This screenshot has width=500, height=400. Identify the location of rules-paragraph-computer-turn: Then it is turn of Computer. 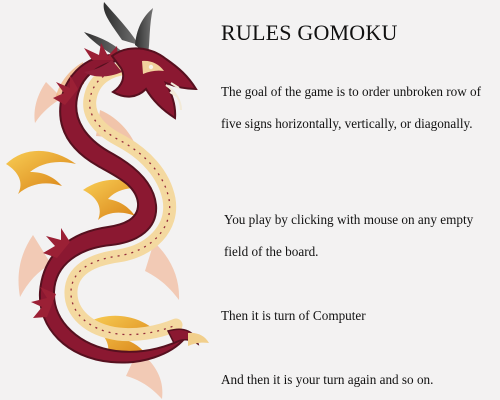
(293, 315).